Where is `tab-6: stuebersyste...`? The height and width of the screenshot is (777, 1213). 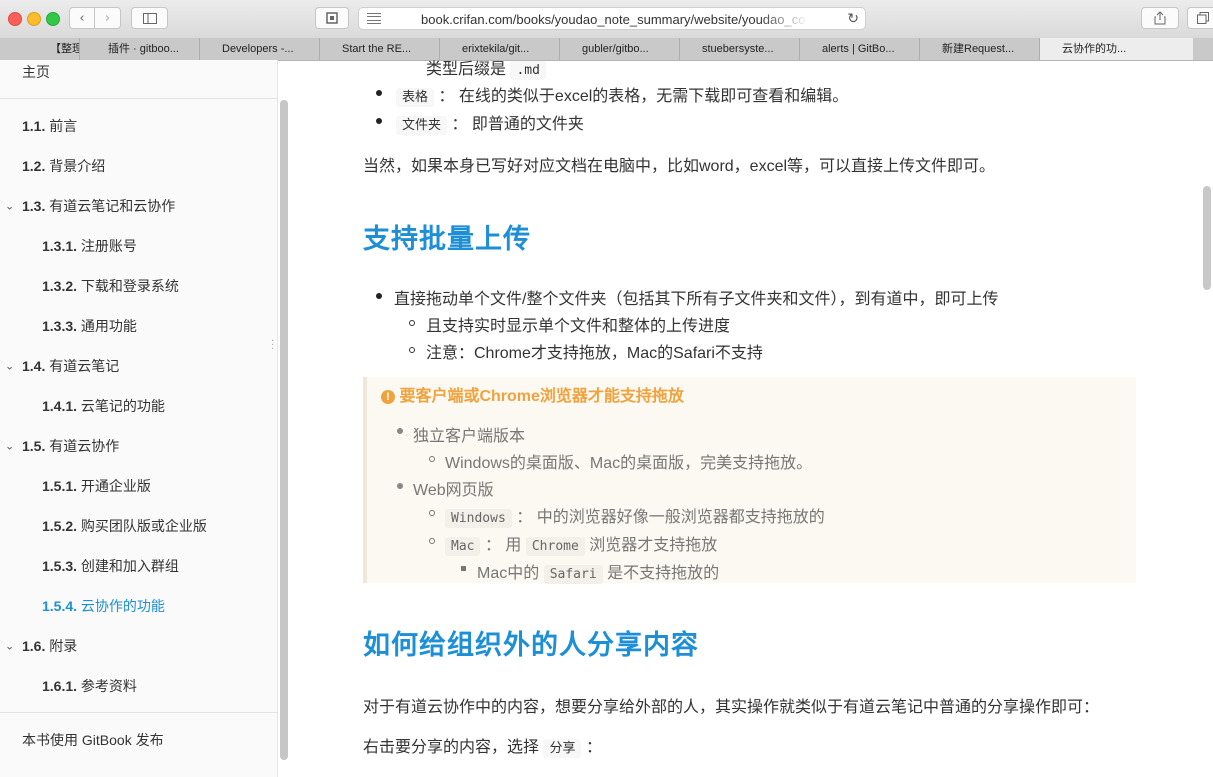 tab-6: stuebersyste... is located at coordinates (740, 49).